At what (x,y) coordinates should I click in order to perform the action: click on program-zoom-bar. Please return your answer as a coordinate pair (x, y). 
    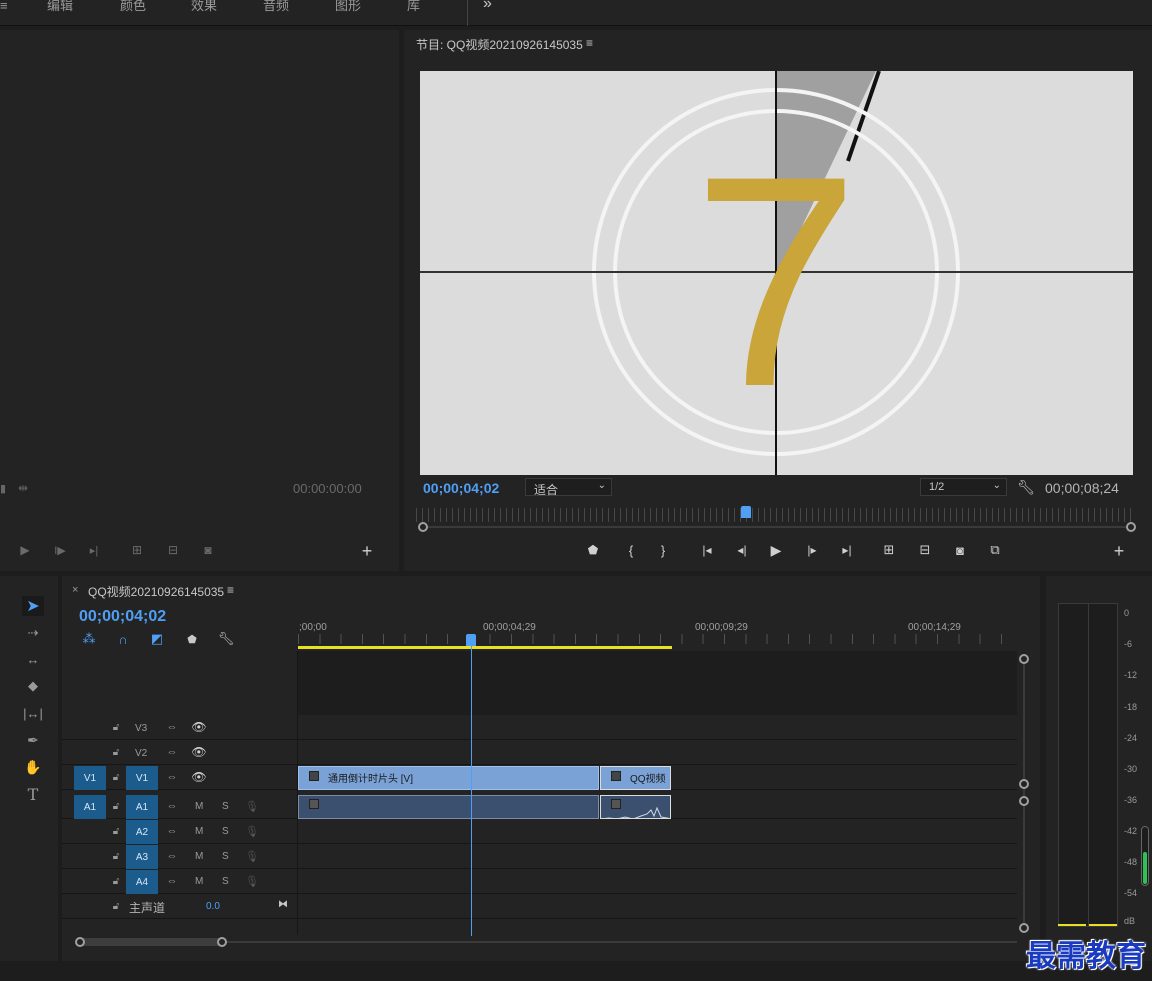
    Looking at the image, I should click on (778, 527).